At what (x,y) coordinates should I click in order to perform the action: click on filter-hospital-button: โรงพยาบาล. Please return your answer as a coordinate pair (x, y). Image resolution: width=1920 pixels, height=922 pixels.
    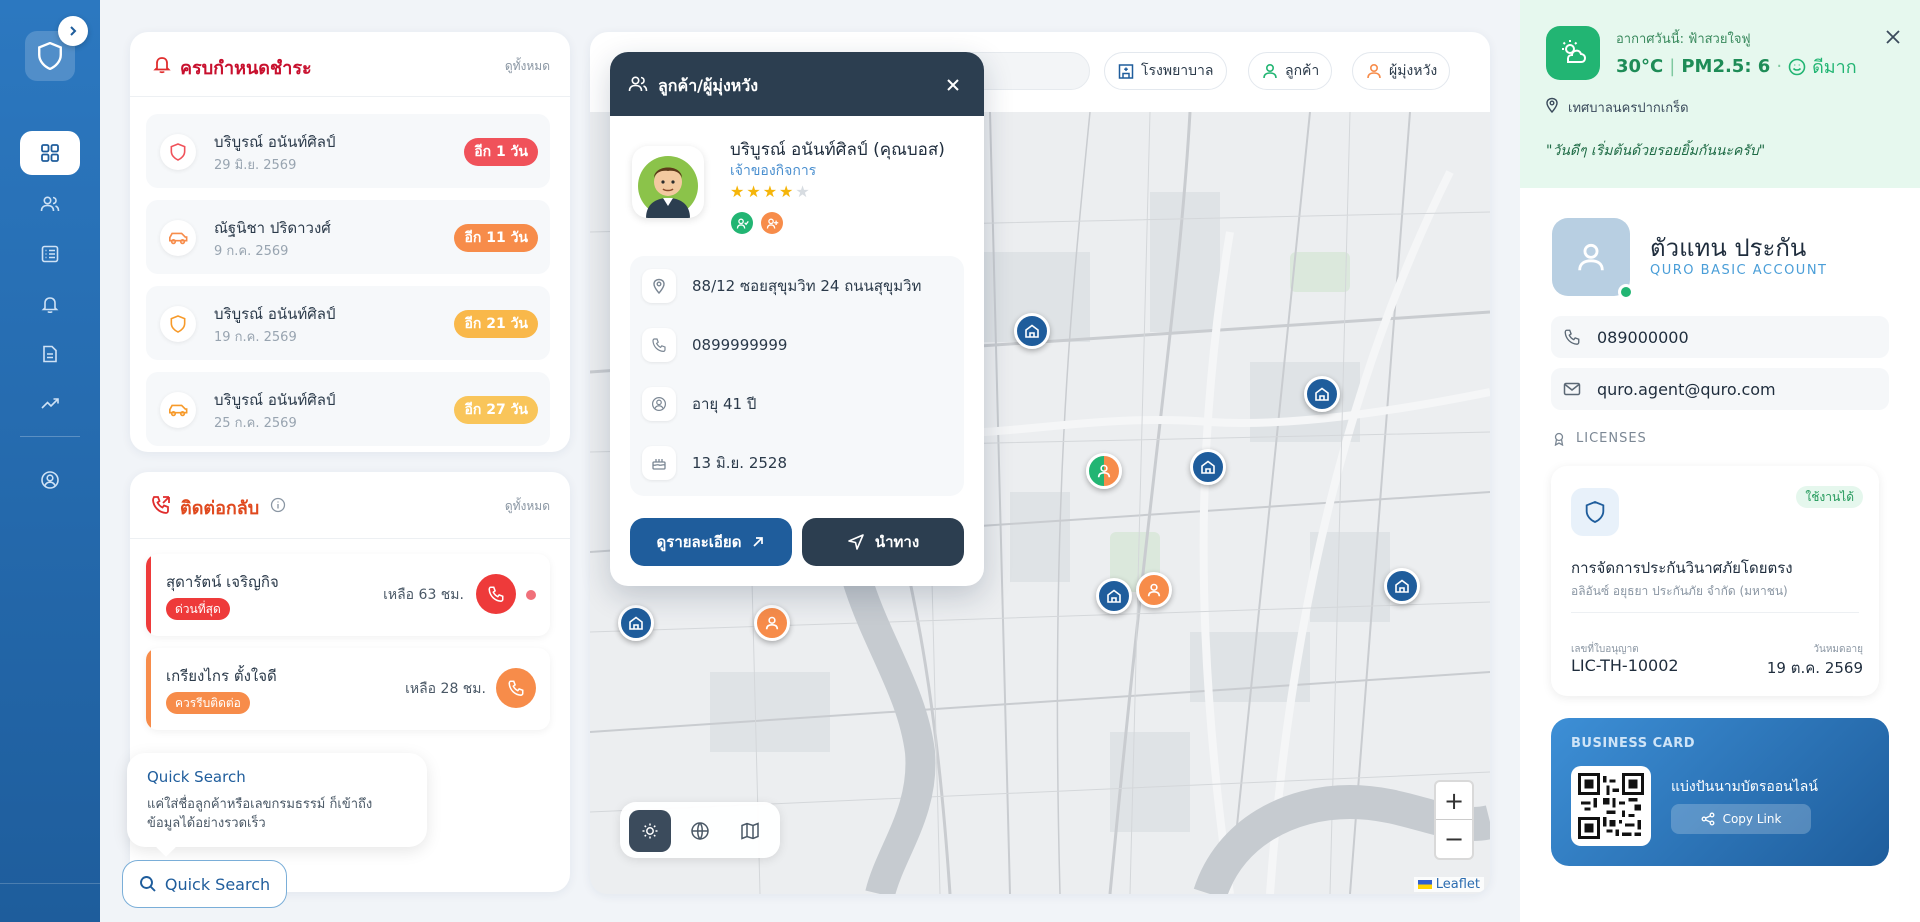
    Looking at the image, I should click on (1165, 71).